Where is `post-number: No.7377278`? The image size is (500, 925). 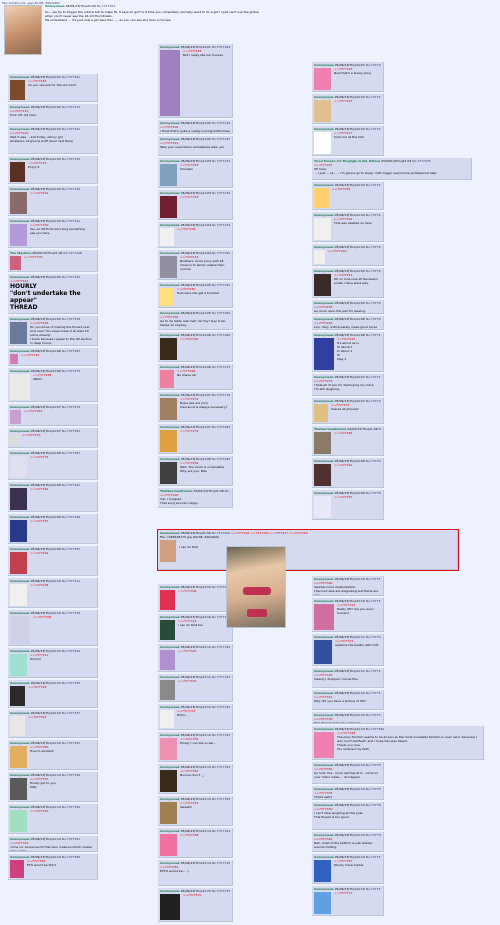
post-number: No.7377278 is located at coordinates (221, 395).